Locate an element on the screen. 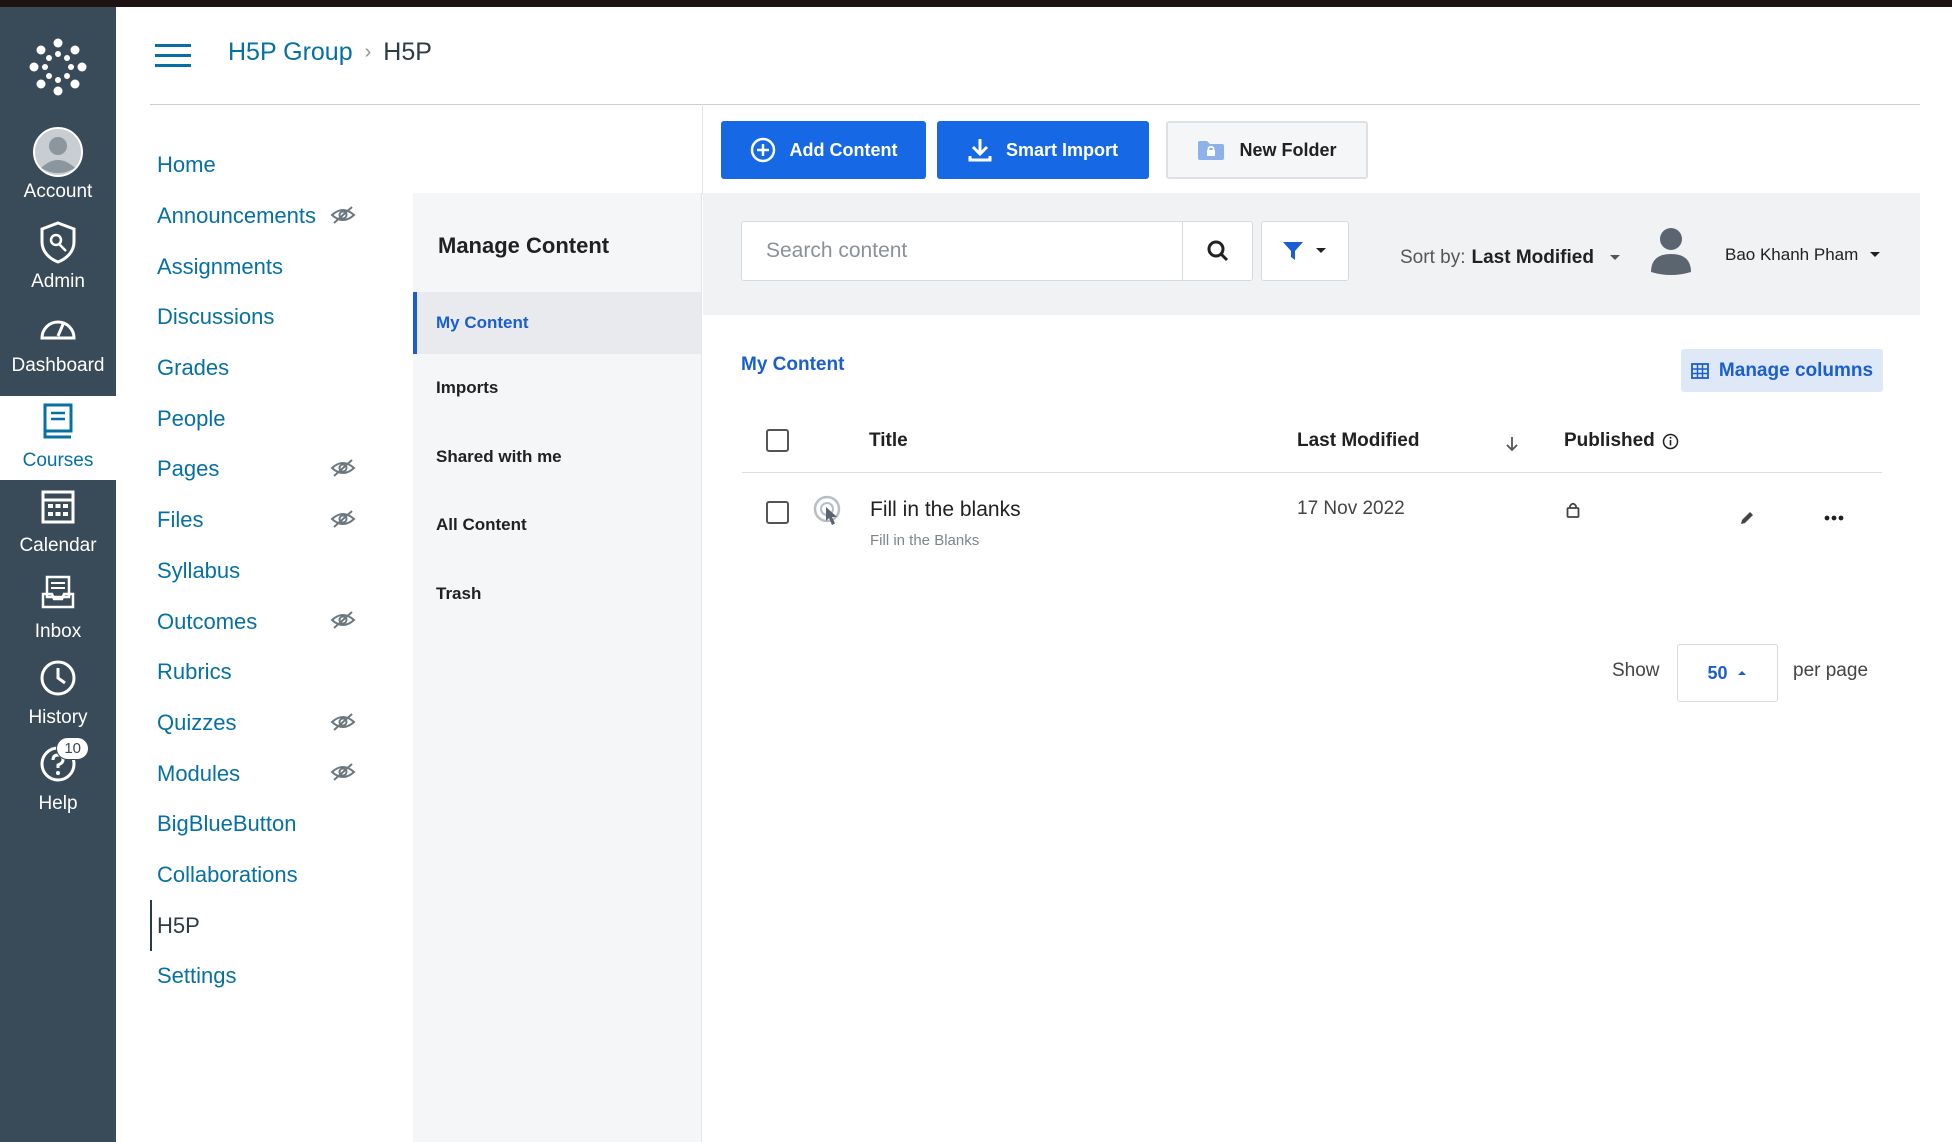 Image resolution: width=1952 pixels, height=1142 pixels. global-nav-calendar: Calendar is located at coordinates (58, 523).